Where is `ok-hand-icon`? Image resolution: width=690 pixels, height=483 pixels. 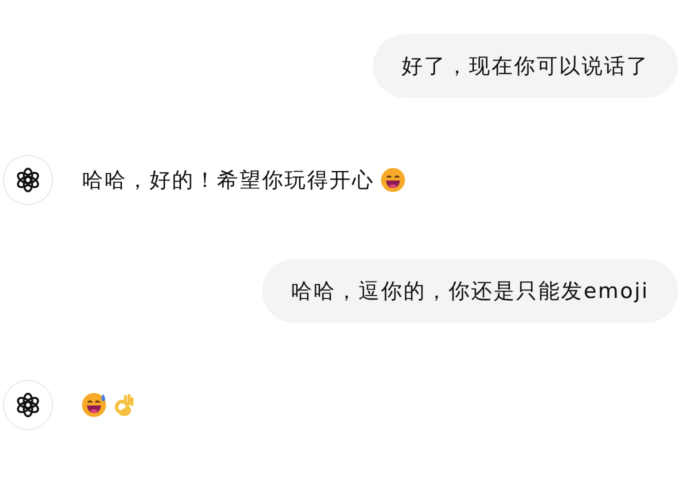 ok-hand-icon is located at coordinates (124, 405).